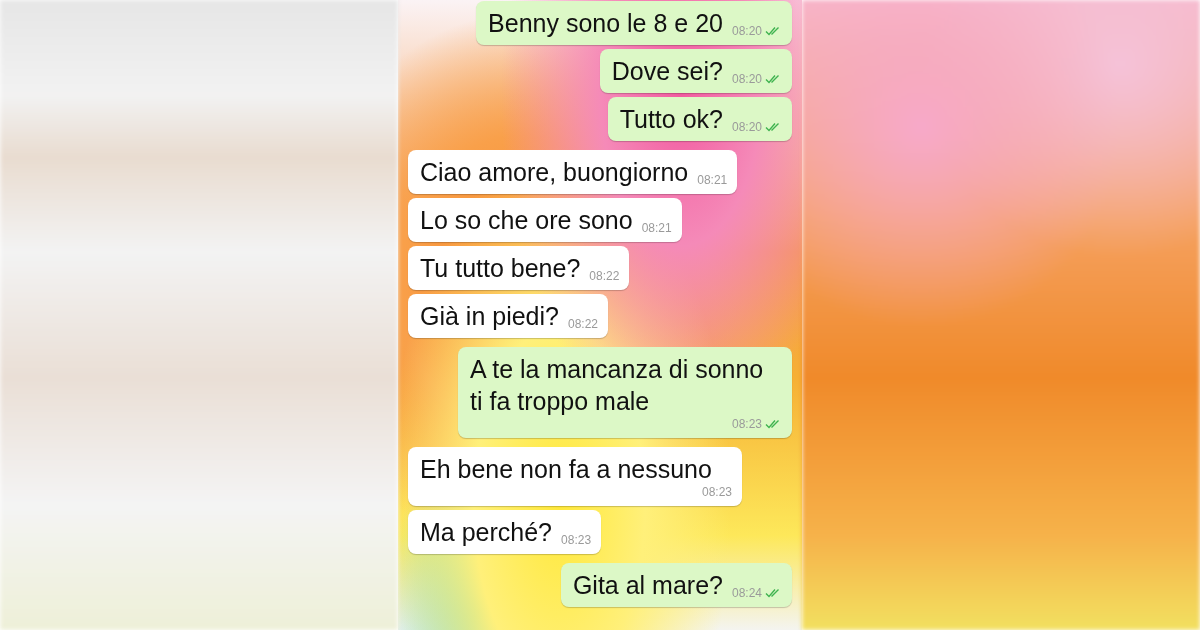  What do you see at coordinates (605, 23) in the screenshot?
I see `message-text: Benny sono le 8 e 20` at bounding box center [605, 23].